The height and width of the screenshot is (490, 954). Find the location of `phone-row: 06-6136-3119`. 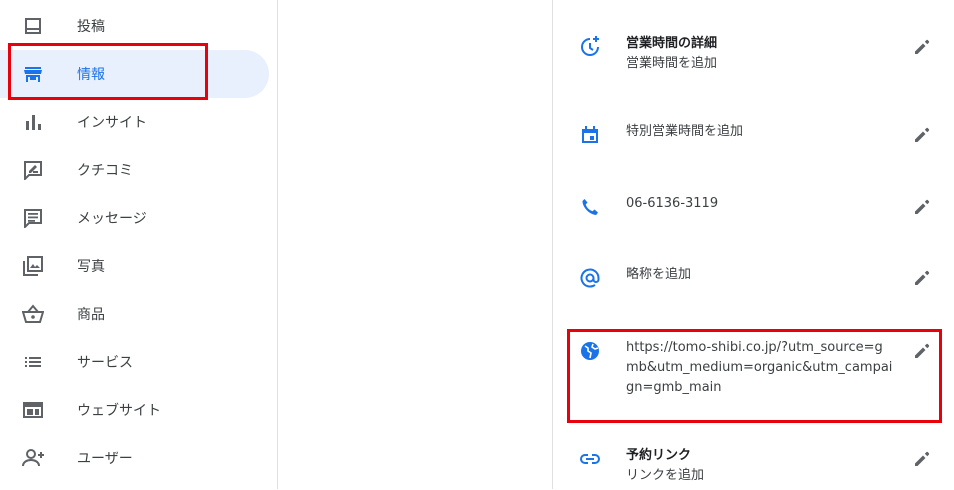

phone-row: 06-6136-3119 is located at coordinates (753, 209).